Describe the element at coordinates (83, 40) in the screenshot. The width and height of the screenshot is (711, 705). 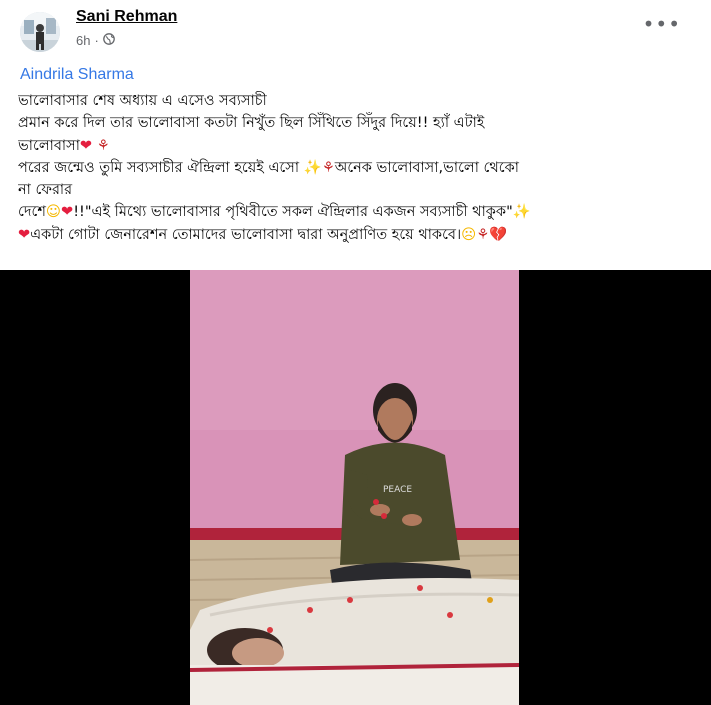
I see `post-time: 6h` at that location.